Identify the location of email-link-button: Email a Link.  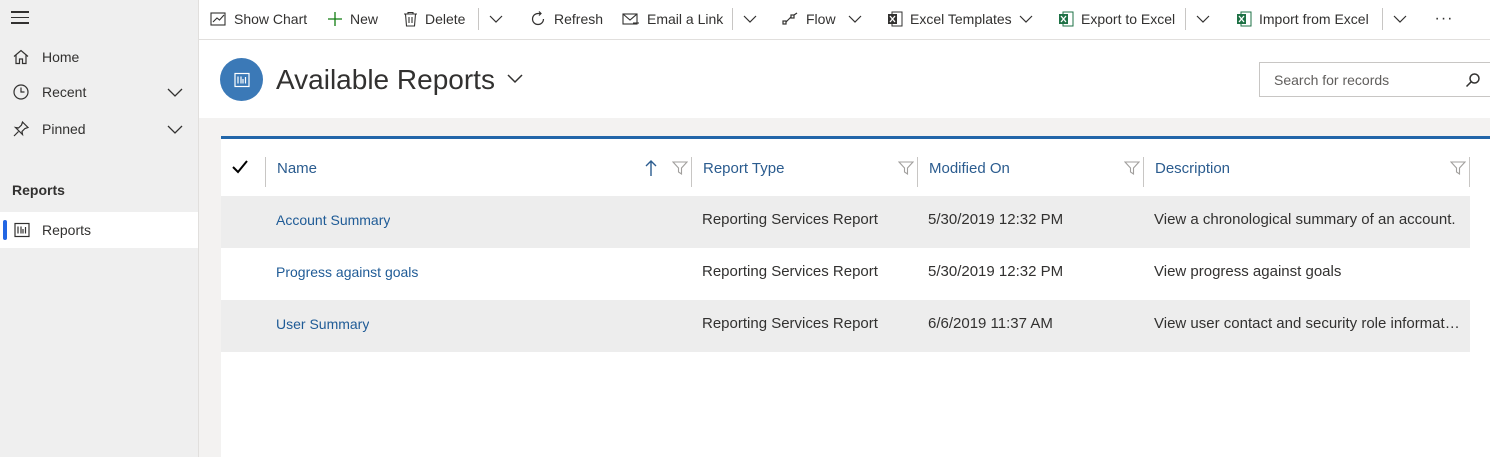
(672, 19).